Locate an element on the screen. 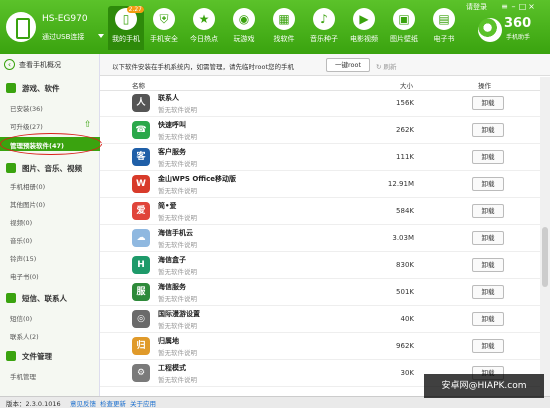  app-name: 客户服务 is located at coordinates (172, 152).